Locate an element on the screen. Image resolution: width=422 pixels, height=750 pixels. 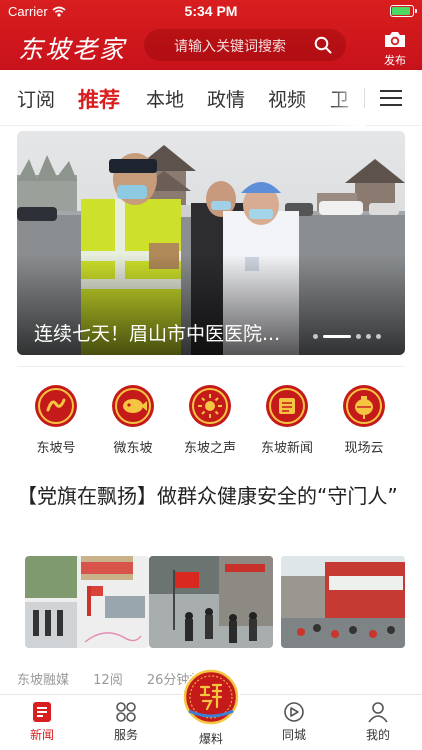
article-reads: 12阅 is located at coordinates (108, 680).